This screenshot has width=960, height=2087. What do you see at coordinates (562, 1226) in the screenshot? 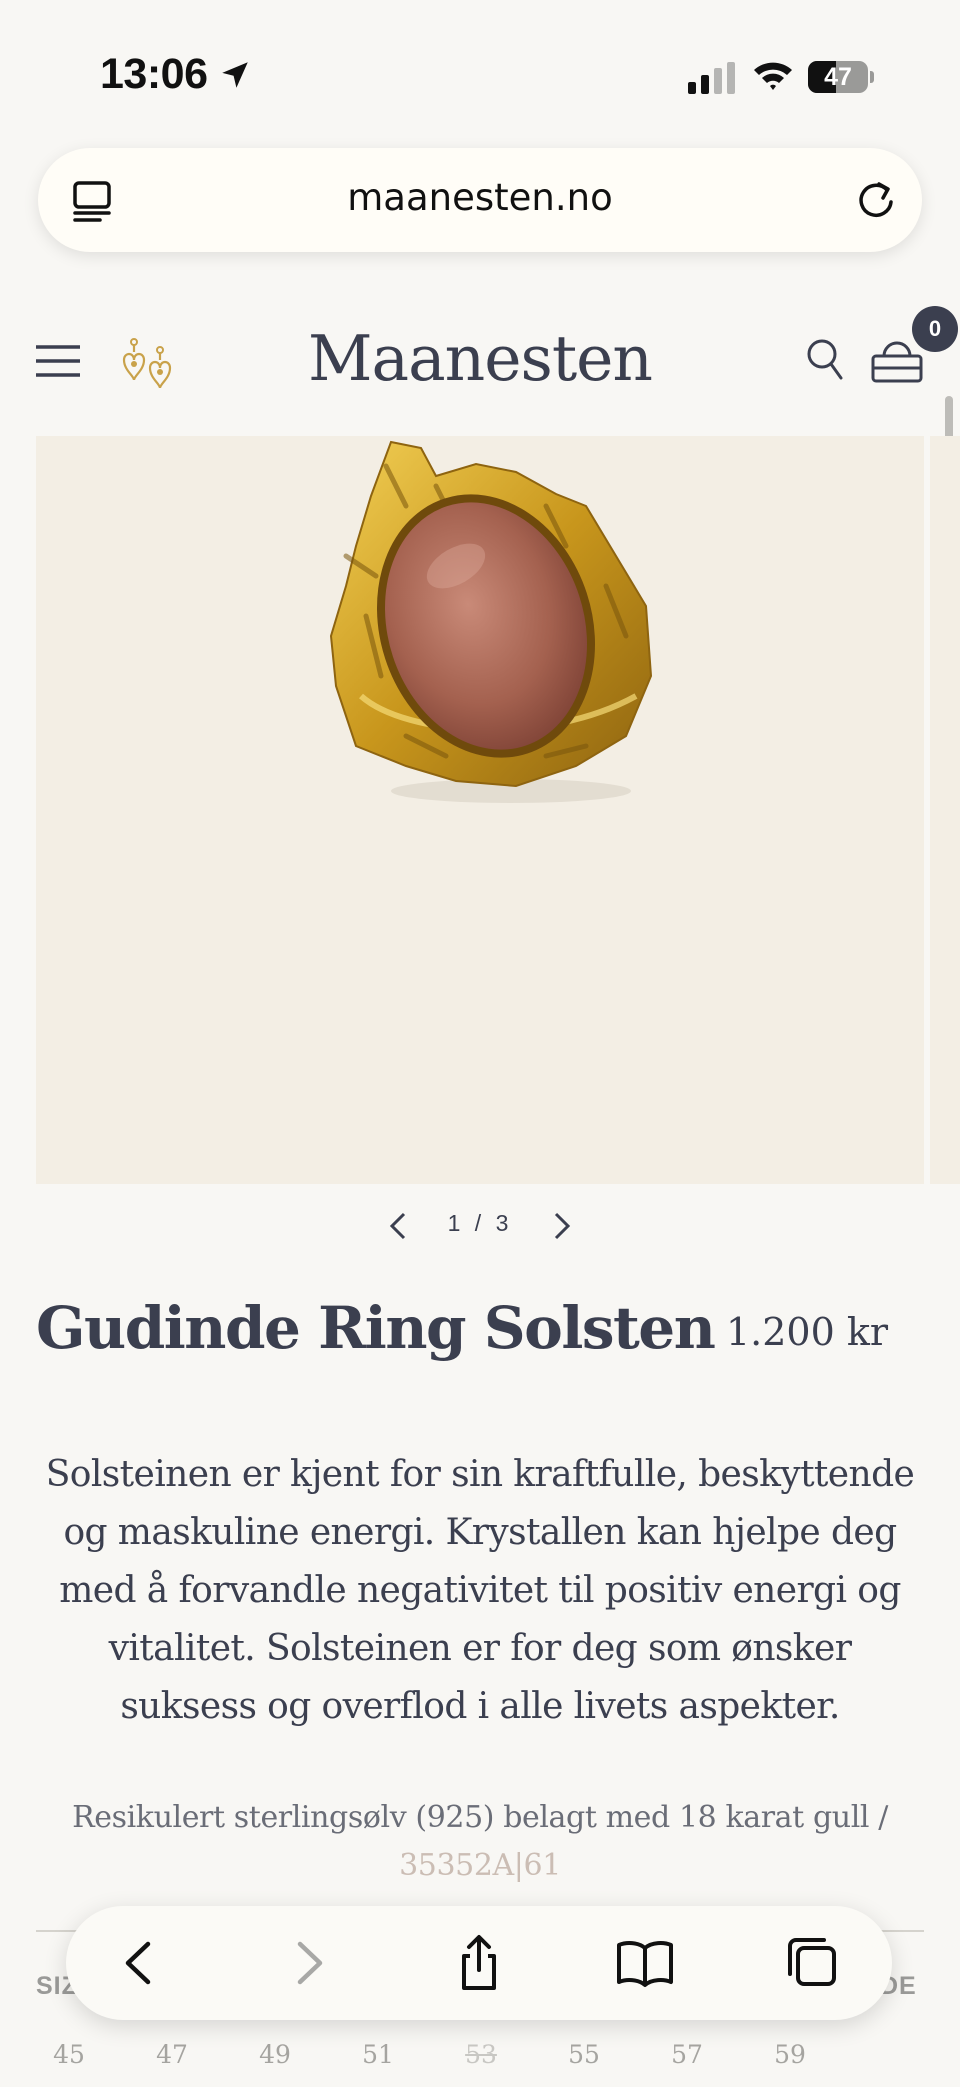
I see `chevron-right-icon` at bounding box center [562, 1226].